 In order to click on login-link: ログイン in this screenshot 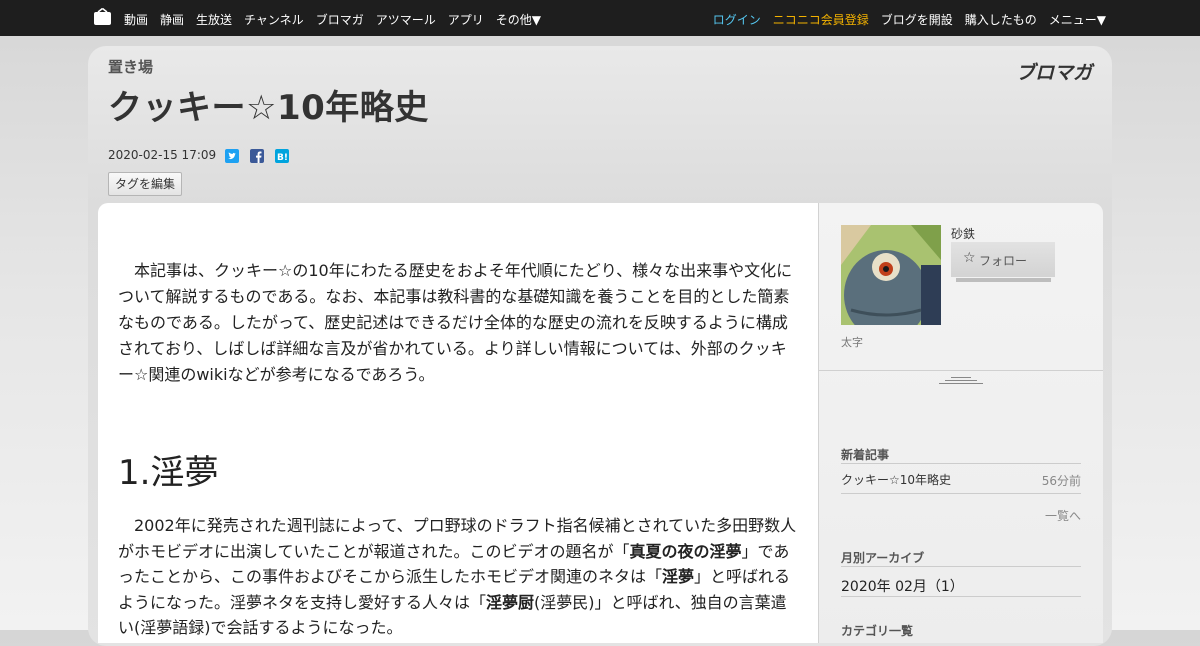, I will do `click(737, 19)`.